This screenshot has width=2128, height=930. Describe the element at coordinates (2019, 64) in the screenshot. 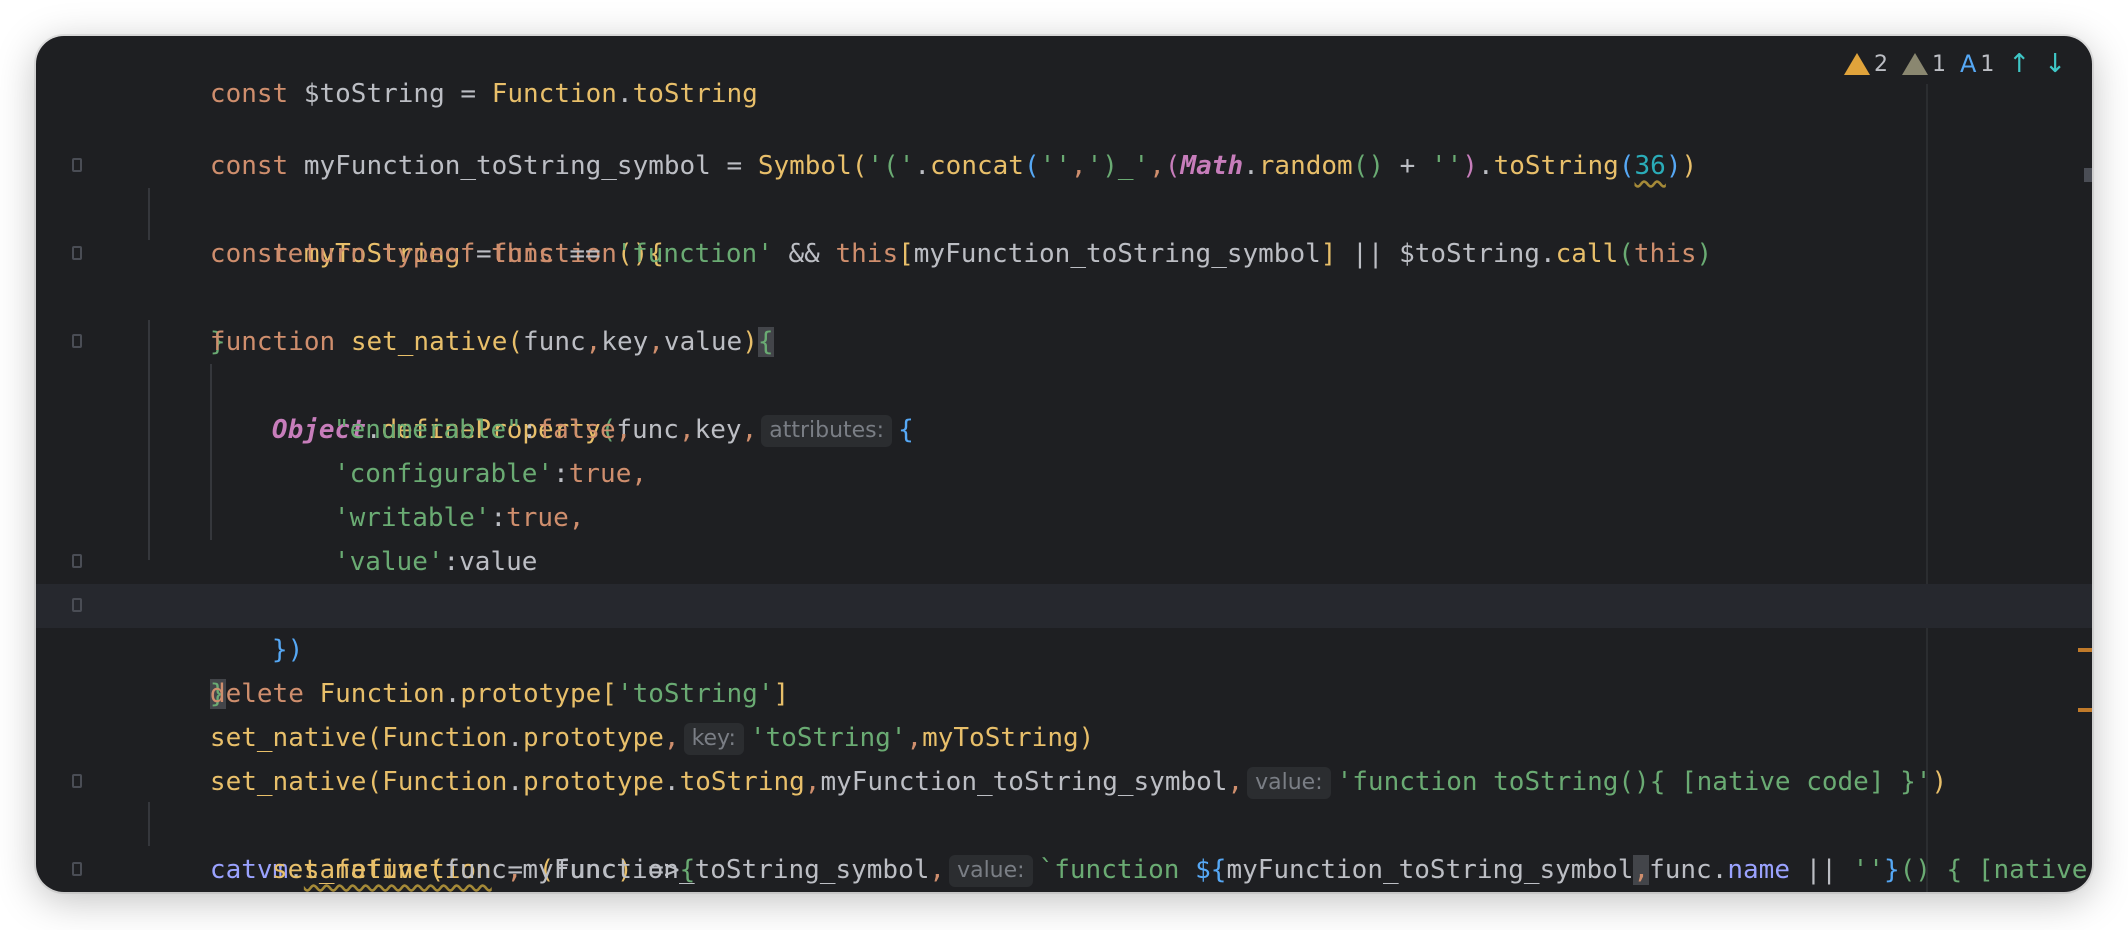

I see `previous-problem-icon: ↑` at that location.